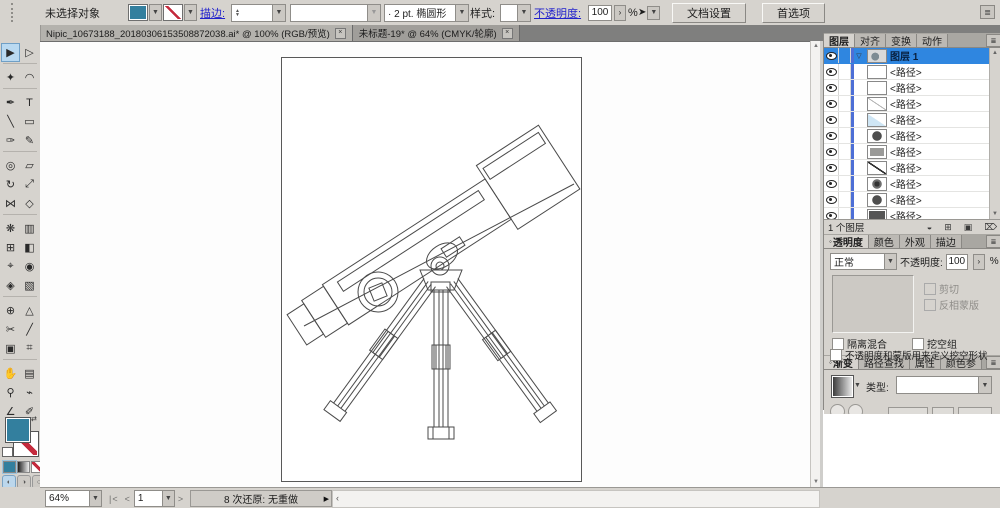 This screenshot has width=1000, height=508. I want to click on pen-tool: ✒, so click(10, 102).